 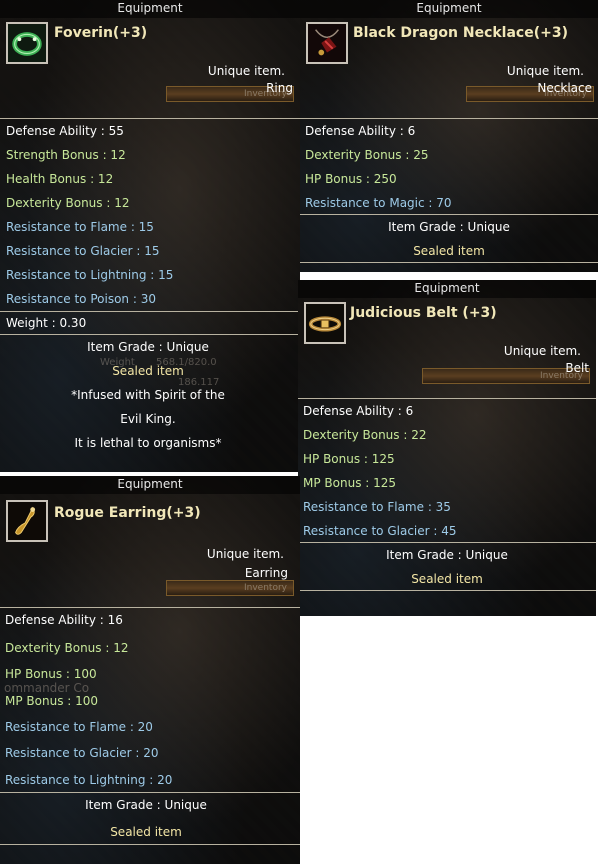 What do you see at coordinates (80, 227) in the screenshot?
I see `stat-line: Resistance to Flame : 15` at bounding box center [80, 227].